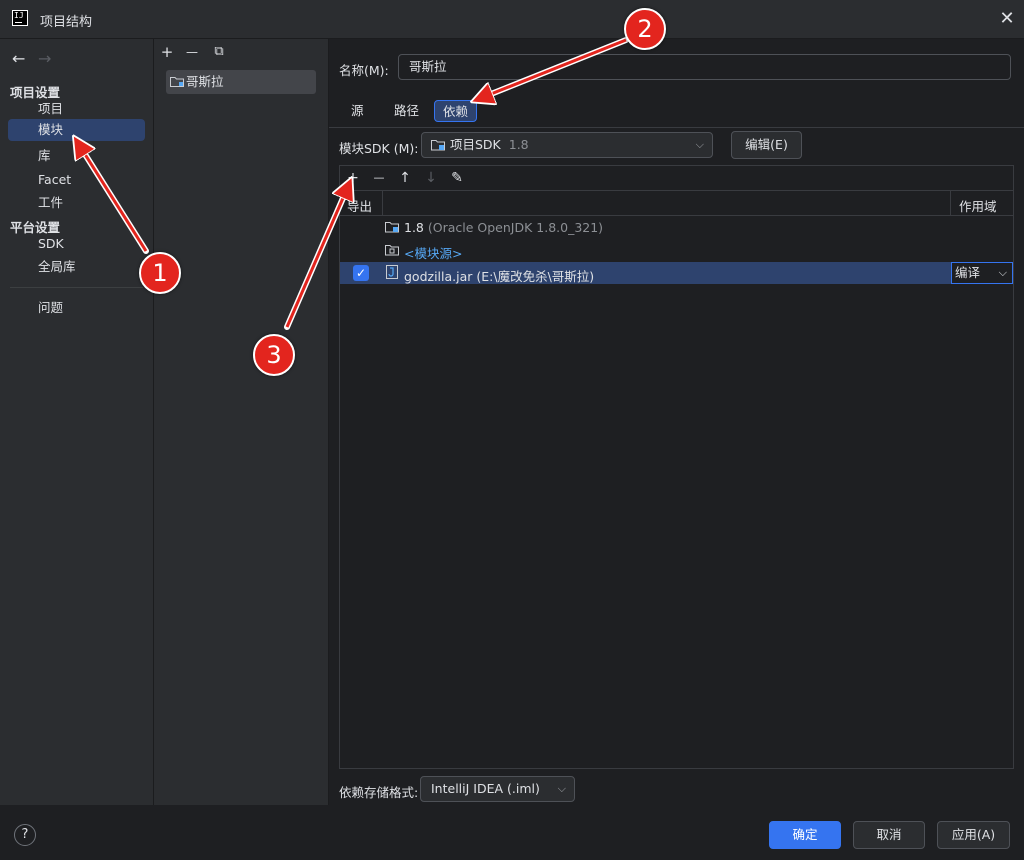 This screenshot has width=1024, height=860. Describe the element at coordinates (405, 178) in the screenshot. I see `move-up-icon: ↑` at that location.